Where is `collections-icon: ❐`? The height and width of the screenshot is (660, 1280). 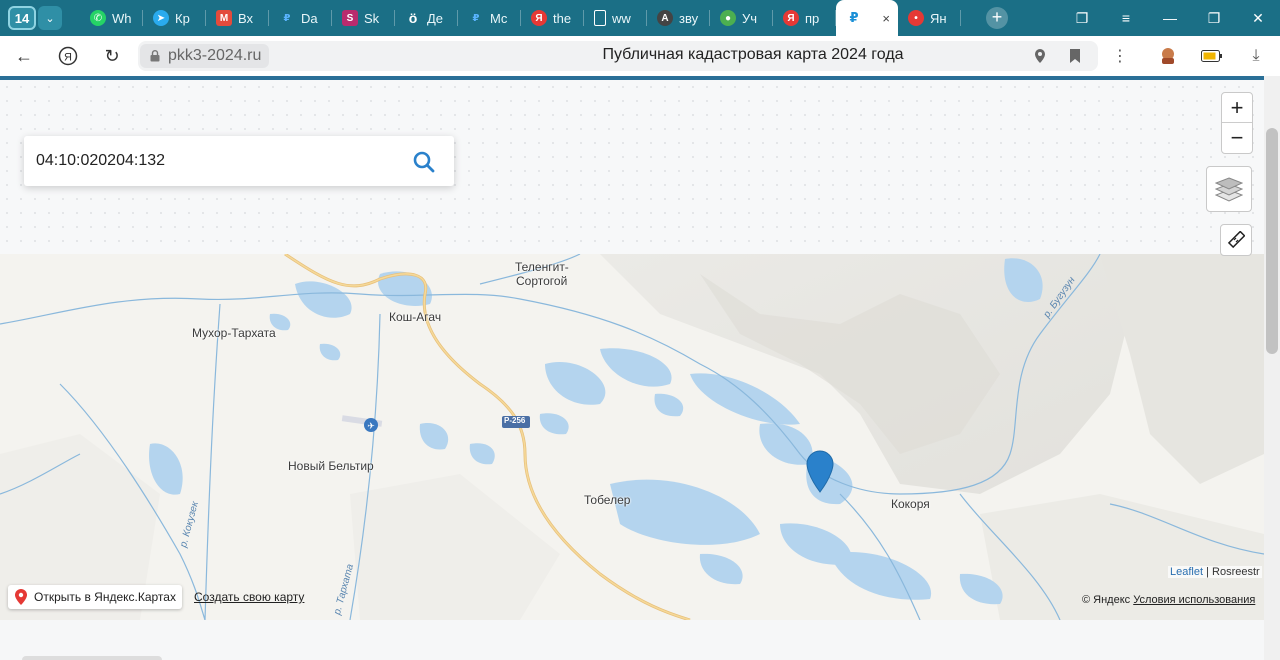
collections-icon: ❐ is located at coordinates (1082, 18).